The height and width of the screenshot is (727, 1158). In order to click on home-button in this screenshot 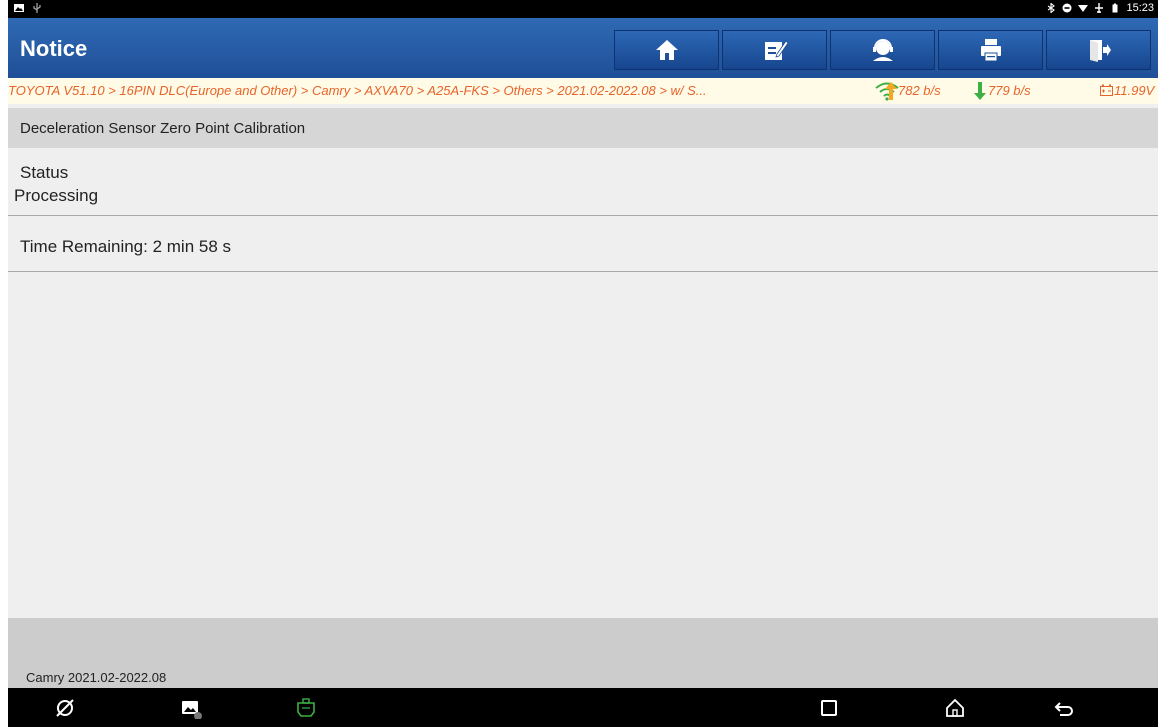, I will do `click(666, 50)`.